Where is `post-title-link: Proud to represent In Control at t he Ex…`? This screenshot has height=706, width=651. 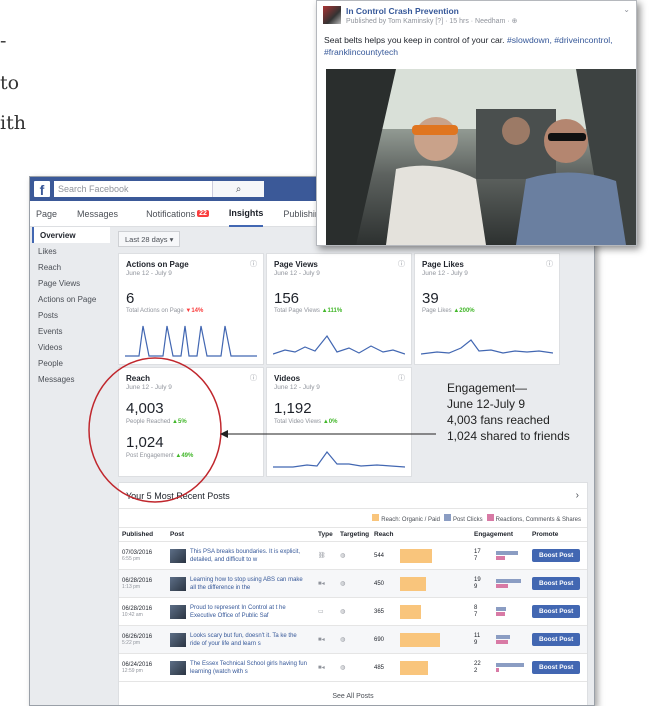
post-title-link: Proud to represent In Control at t he Ex… is located at coordinates (249, 612).